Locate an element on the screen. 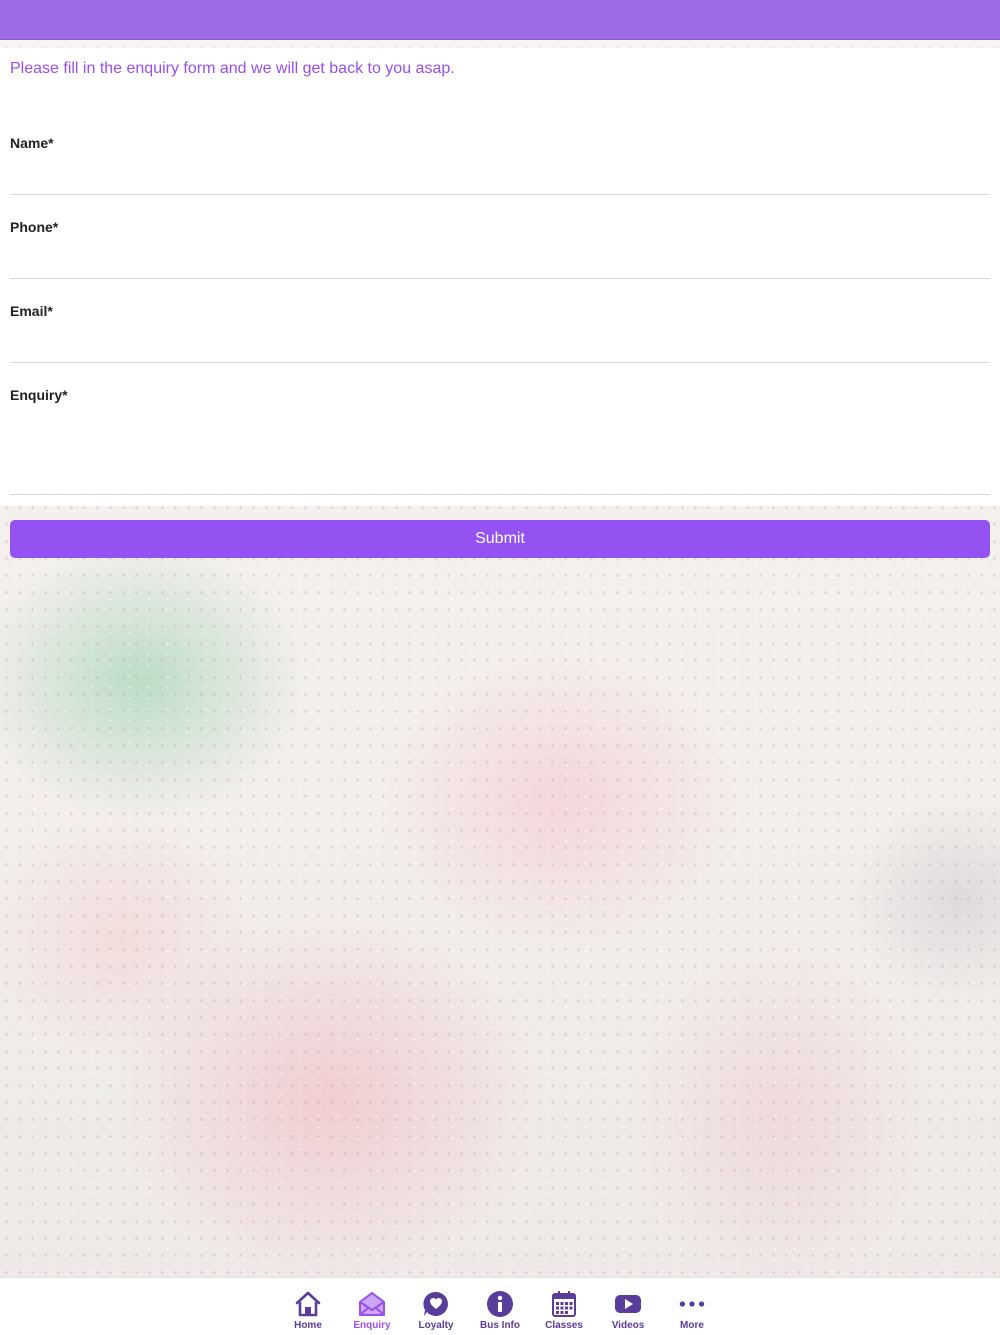 This screenshot has width=1000, height=1335. email-label: Email* is located at coordinates (31, 311).